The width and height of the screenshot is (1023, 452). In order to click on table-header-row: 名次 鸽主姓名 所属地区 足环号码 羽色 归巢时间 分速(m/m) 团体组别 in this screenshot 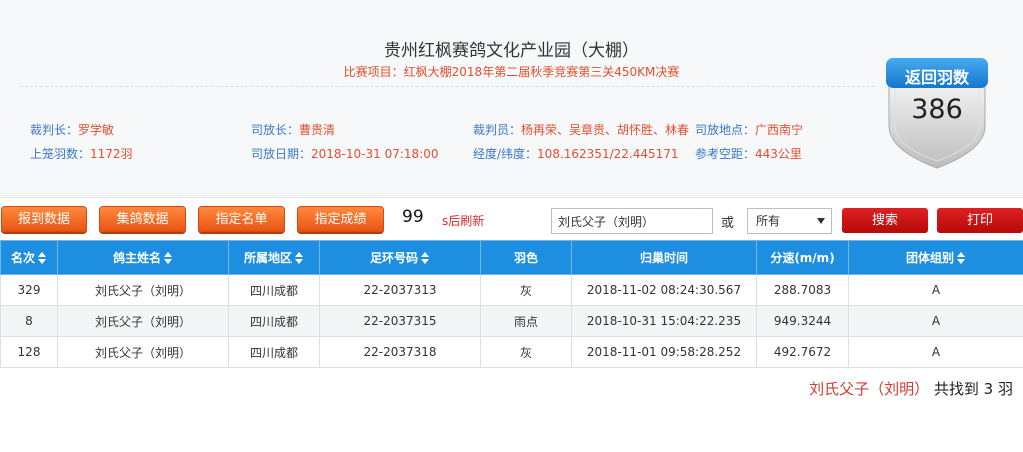, I will do `click(511, 257)`.